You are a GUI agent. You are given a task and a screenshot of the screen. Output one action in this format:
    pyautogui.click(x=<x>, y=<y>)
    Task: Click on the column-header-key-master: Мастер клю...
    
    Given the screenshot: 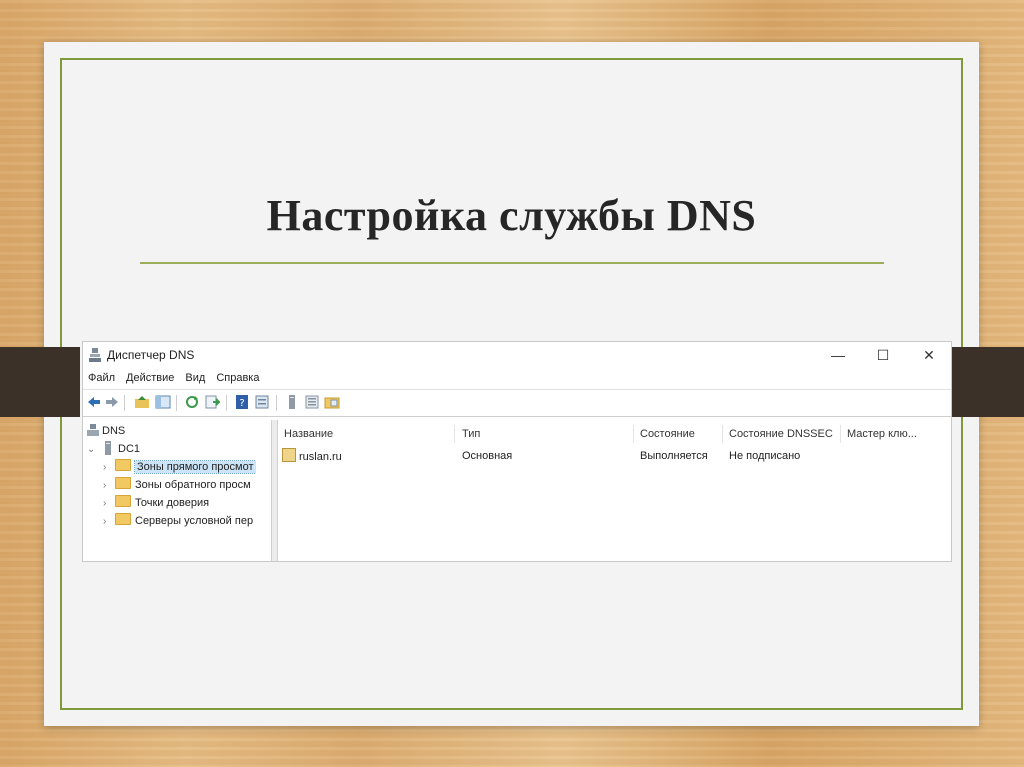 What is the action you would take?
    pyautogui.click(x=882, y=434)
    